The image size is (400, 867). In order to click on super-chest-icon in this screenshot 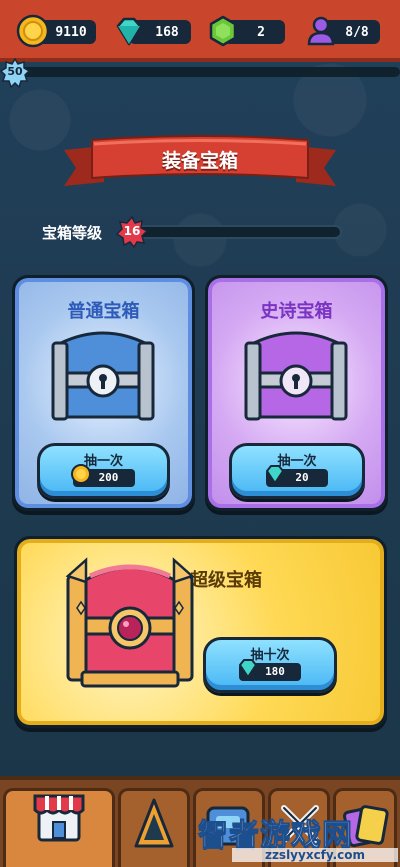, I will do `click(130, 622)`.